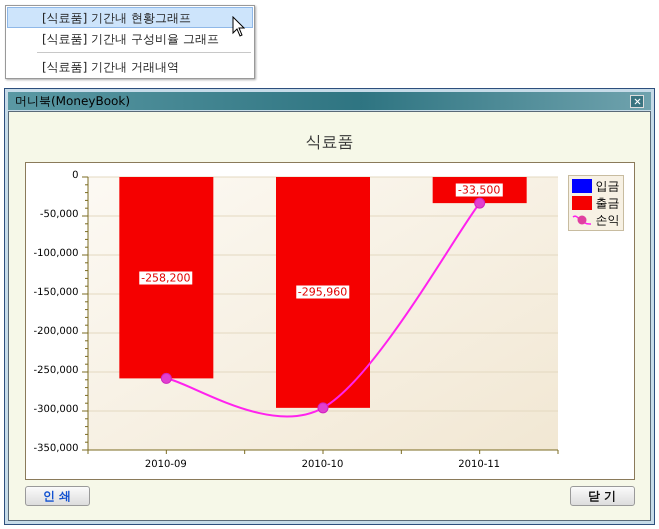 The height and width of the screenshot is (529, 659). What do you see at coordinates (59, 215) in the screenshot?
I see `y-tick-label: -50,000` at bounding box center [59, 215].